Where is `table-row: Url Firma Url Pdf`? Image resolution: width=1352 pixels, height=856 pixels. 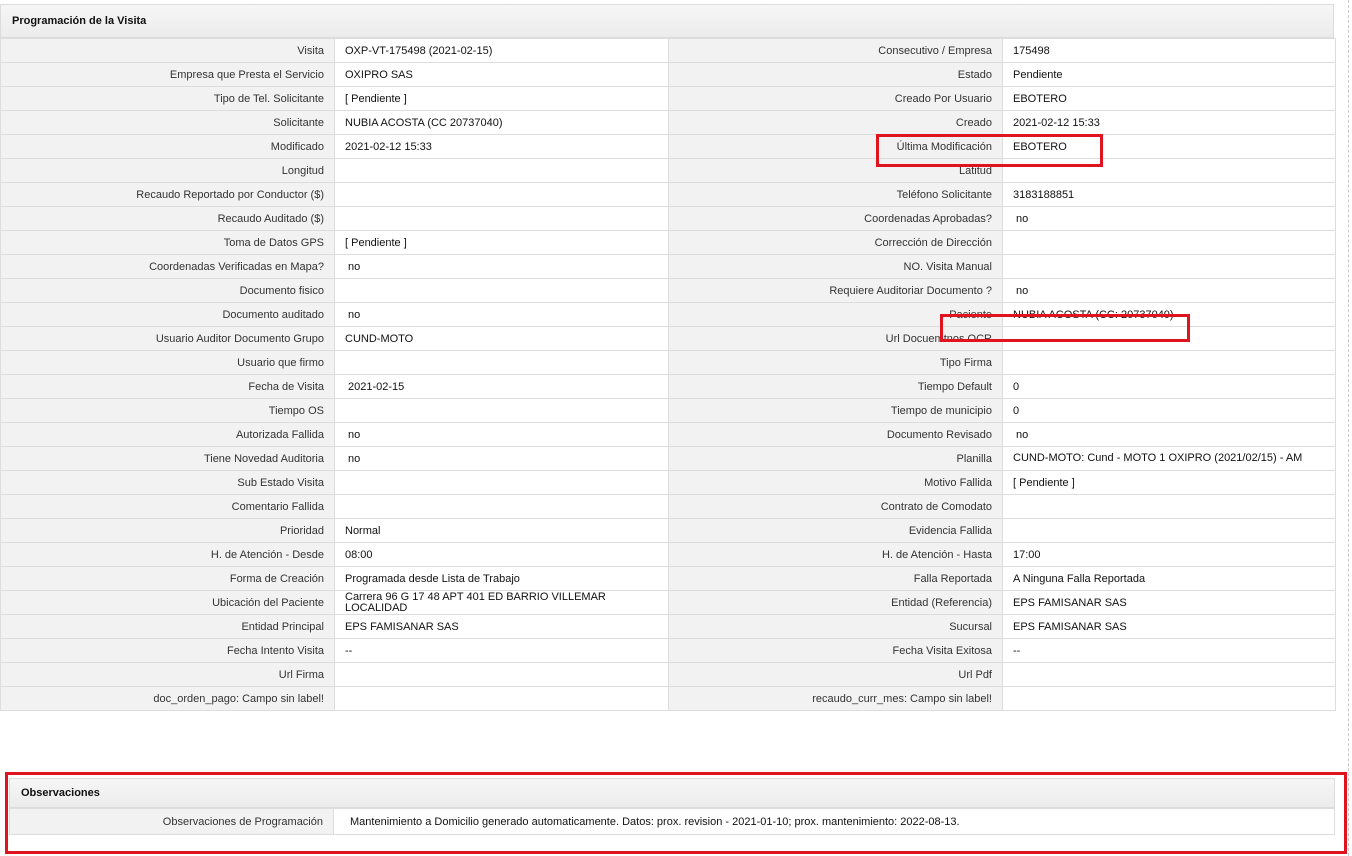 table-row: Url Firma Url Pdf is located at coordinates (668, 674).